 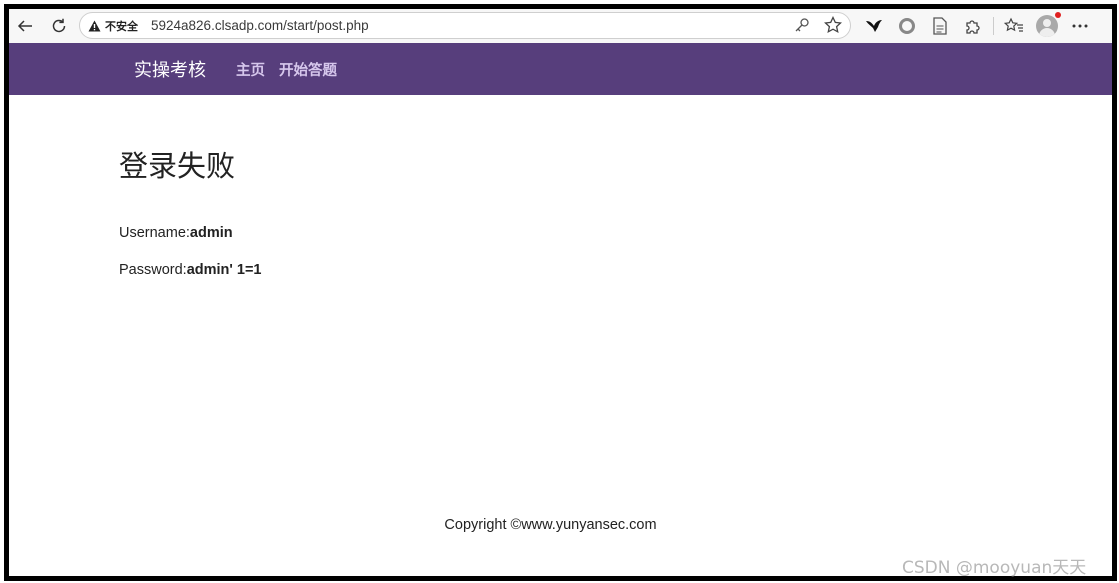 I want to click on toolbar-icons, so click(x=980, y=25).